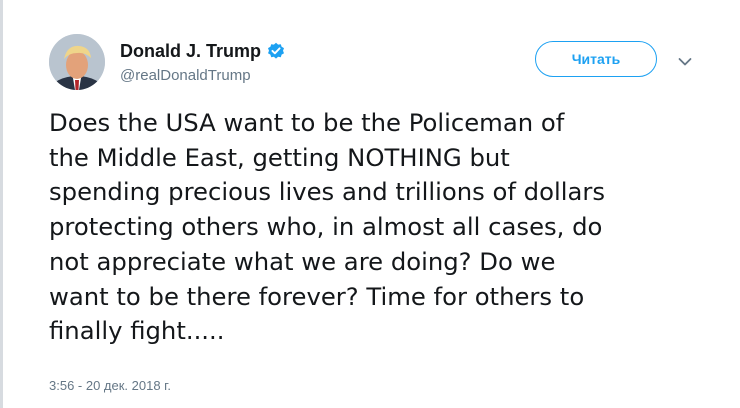 The image size is (740, 408). I want to click on tweet-line: Does the USA want to be the Policeman of, so click(307, 122).